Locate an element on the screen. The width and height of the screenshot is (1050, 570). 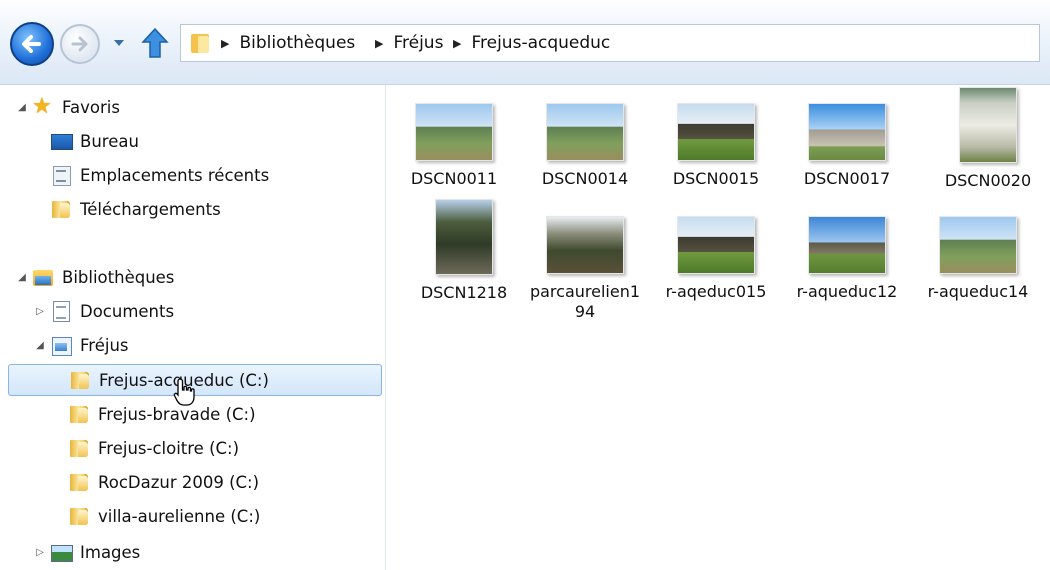
file-name: DSCN0011 is located at coordinates (454, 178).